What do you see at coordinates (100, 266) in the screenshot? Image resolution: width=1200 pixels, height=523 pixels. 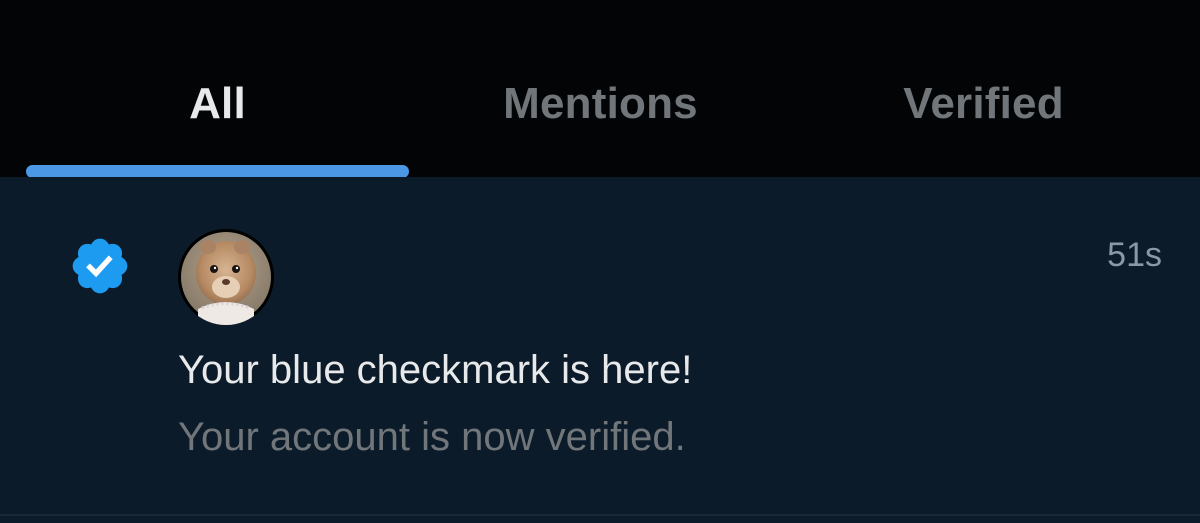 I see `verified-badge-icon` at bounding box center [100, 266].